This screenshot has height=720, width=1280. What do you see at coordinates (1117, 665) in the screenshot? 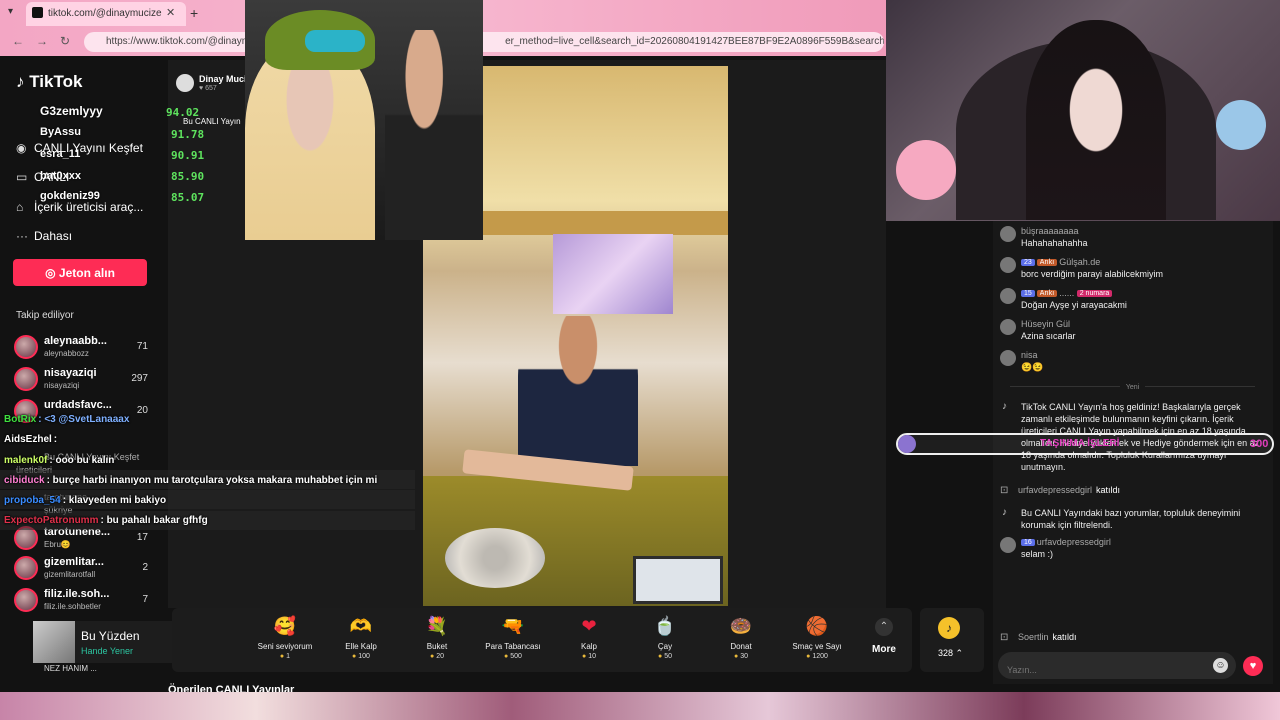
I see `chat-input` at bounding box center [1117, 665].